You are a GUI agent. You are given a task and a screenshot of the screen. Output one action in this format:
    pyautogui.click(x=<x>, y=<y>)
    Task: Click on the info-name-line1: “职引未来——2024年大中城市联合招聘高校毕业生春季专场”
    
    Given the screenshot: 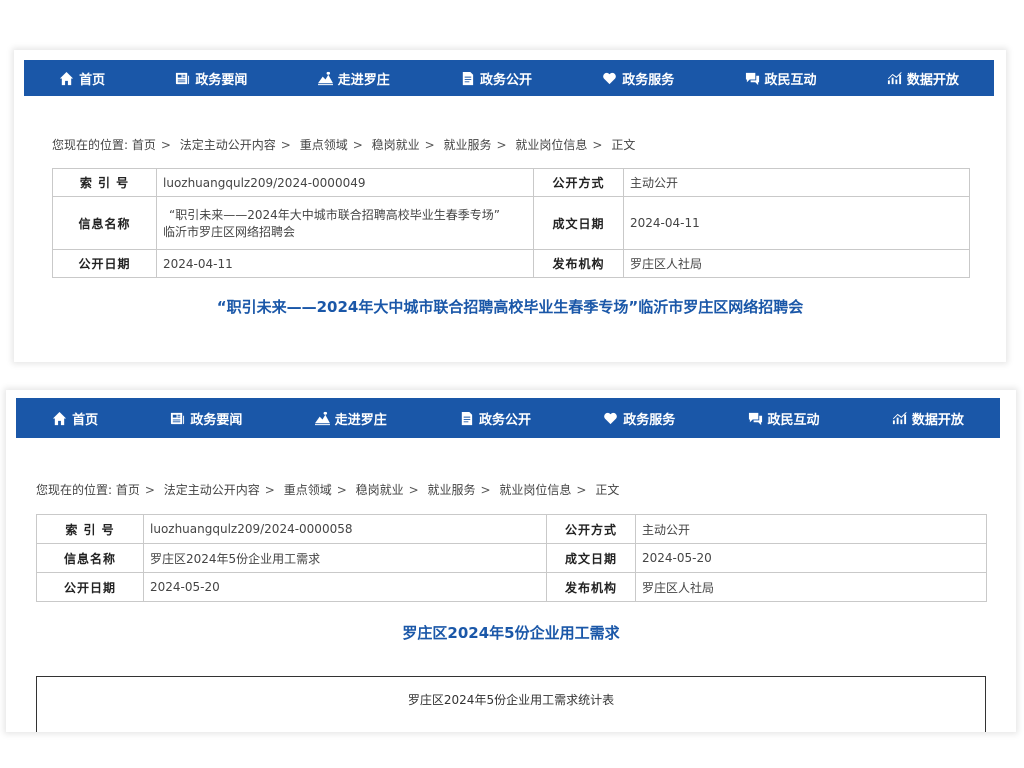 What is the action you would take?
    pyautogui.click(x=334, y=215)
    